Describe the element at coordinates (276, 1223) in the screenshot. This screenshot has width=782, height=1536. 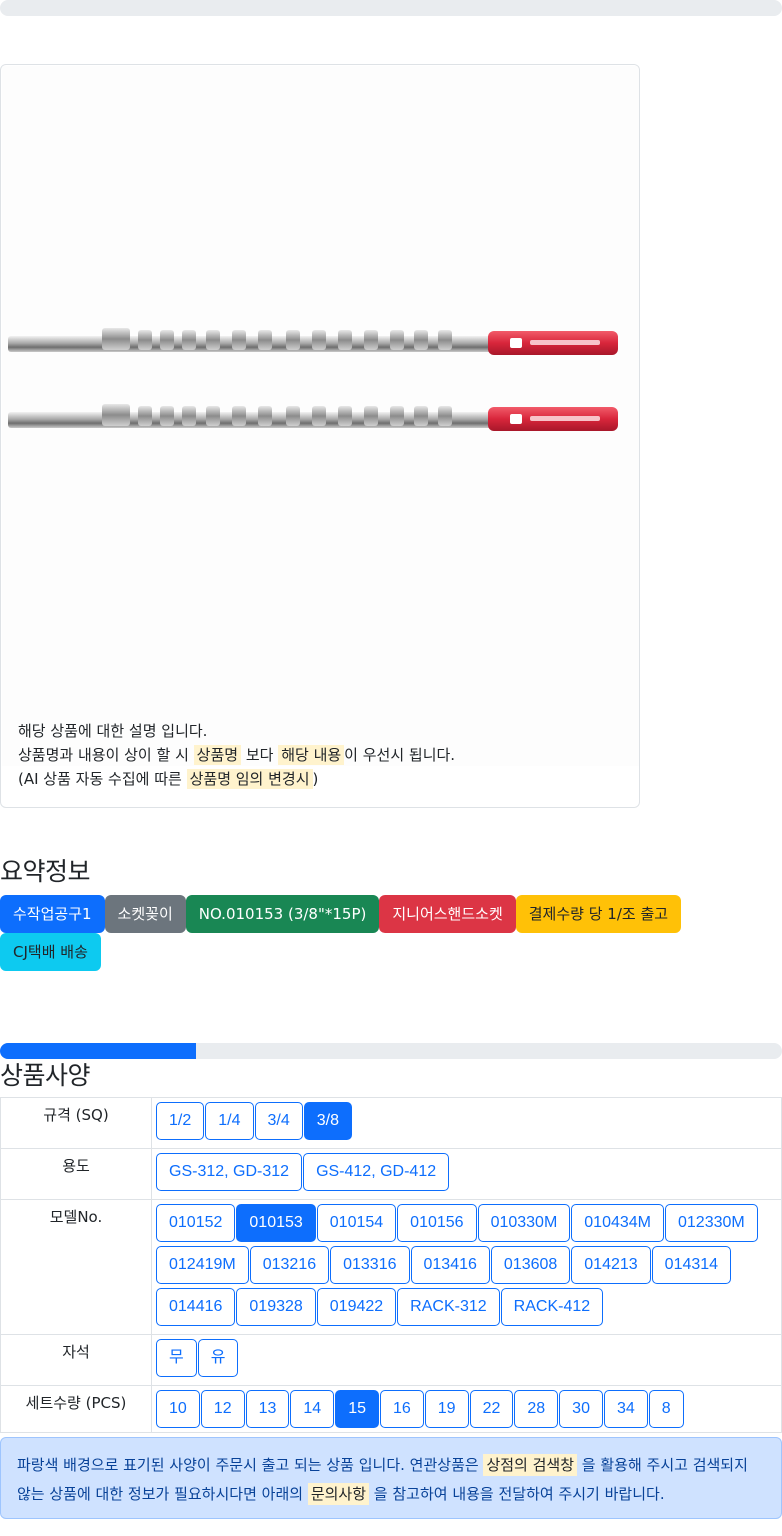
I see `spec-option-button: 010153` at that location.